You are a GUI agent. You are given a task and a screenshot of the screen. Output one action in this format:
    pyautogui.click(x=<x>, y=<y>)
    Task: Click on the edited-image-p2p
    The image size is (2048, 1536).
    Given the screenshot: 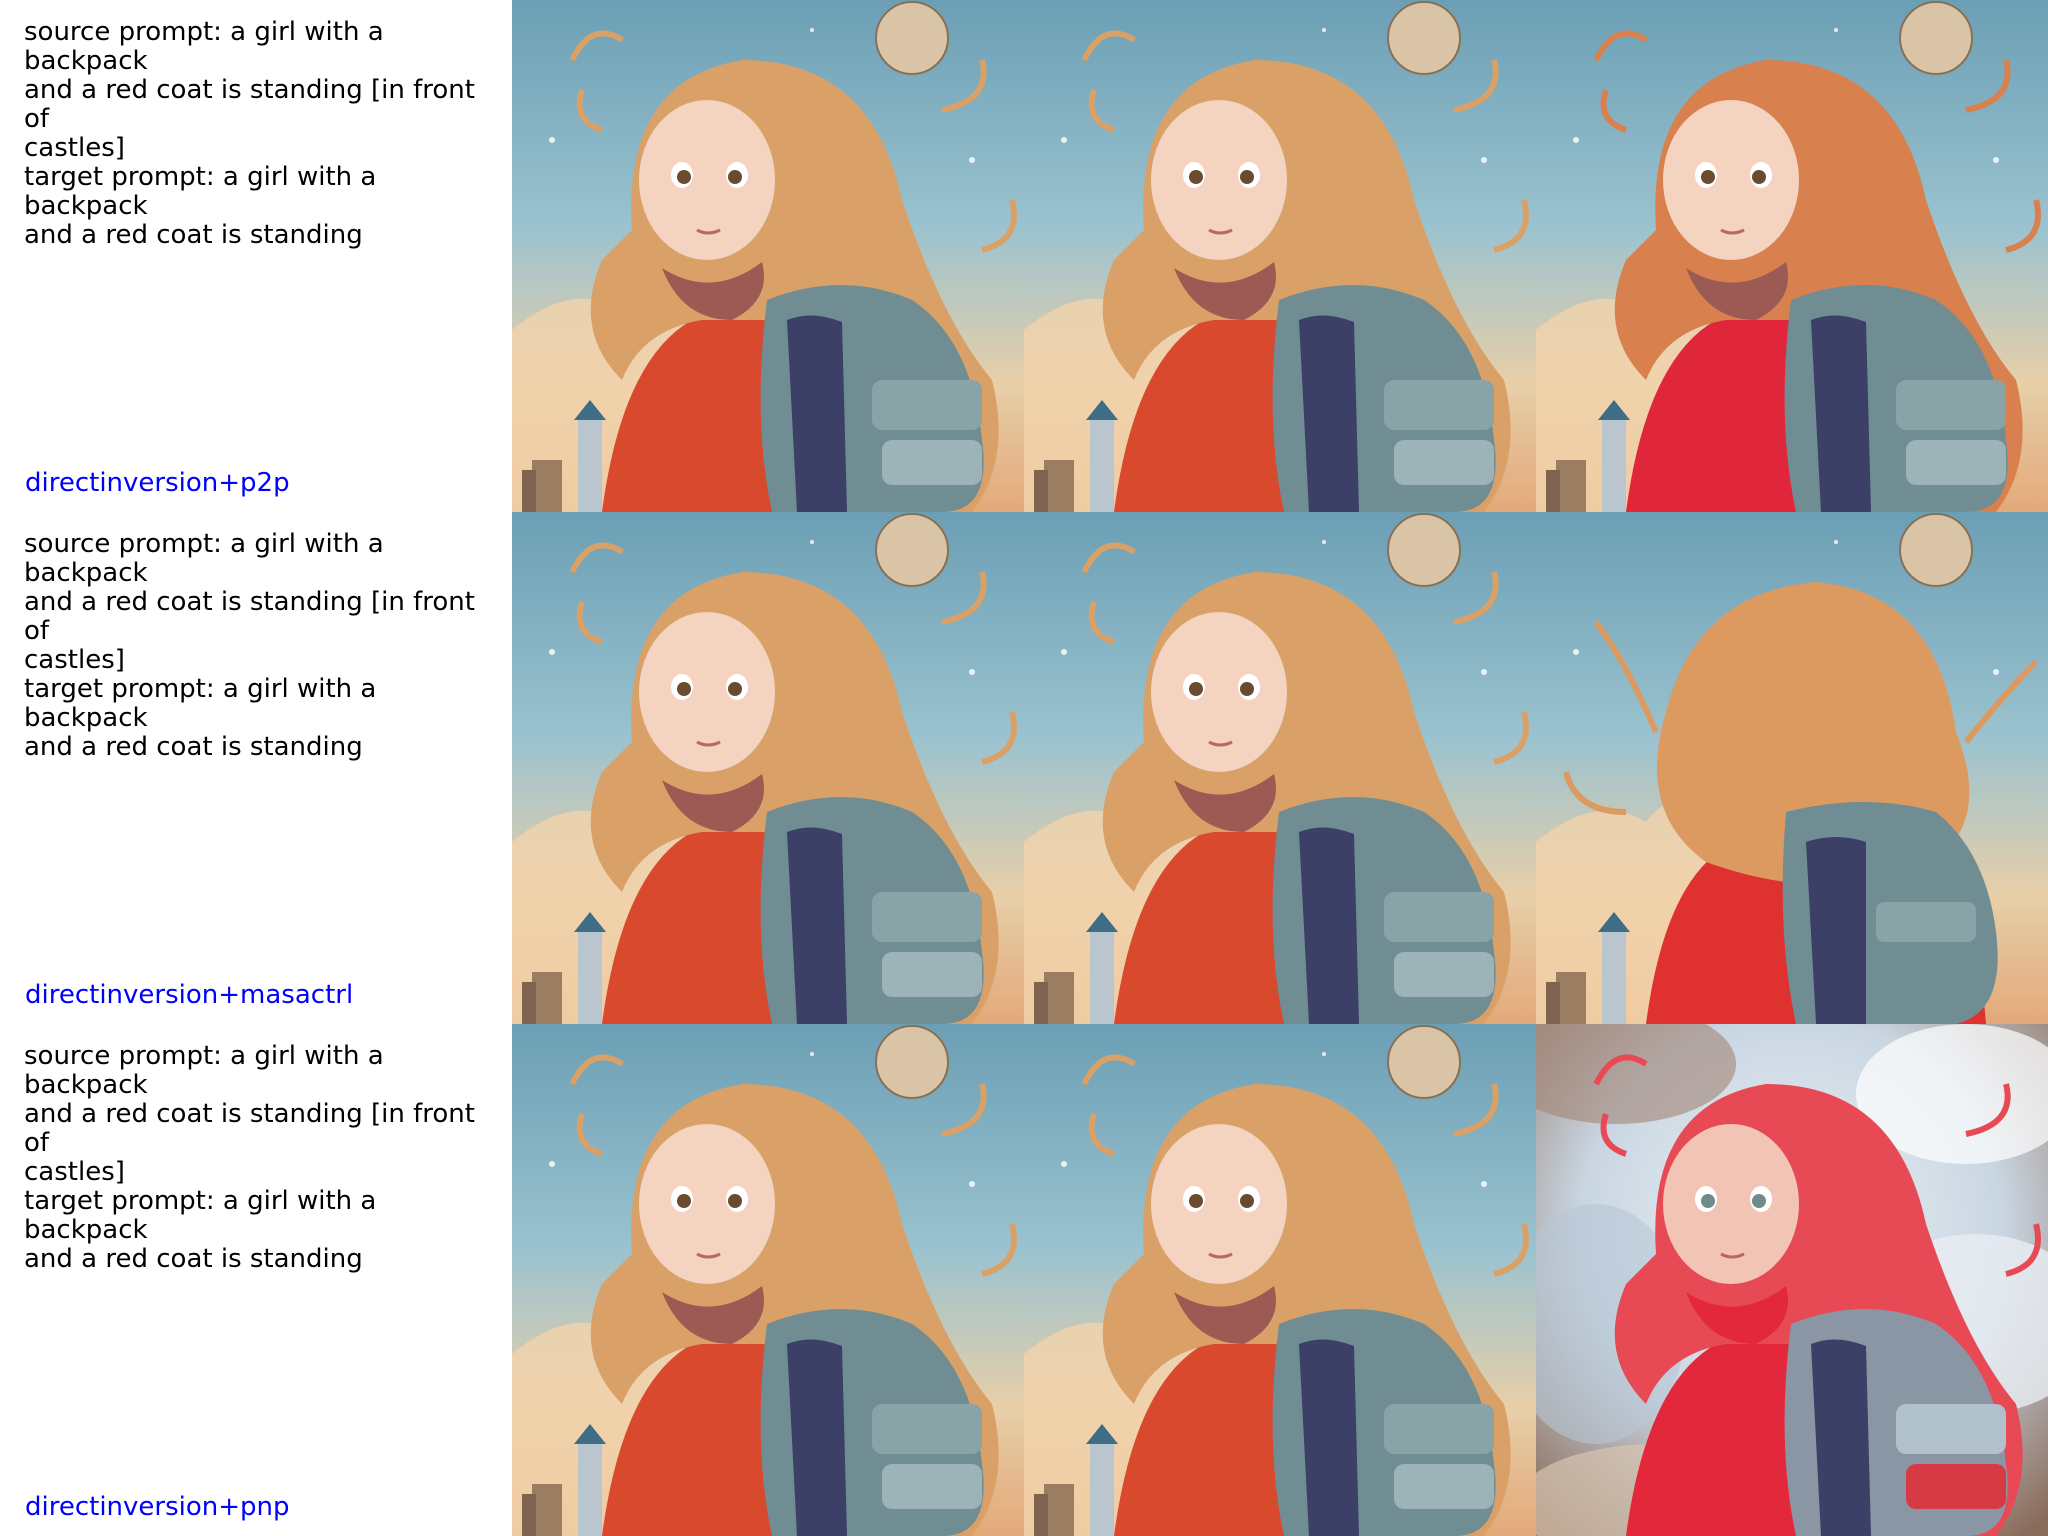 What is the action you would take?
    pyautogui.click(x=1792, y=256)
    